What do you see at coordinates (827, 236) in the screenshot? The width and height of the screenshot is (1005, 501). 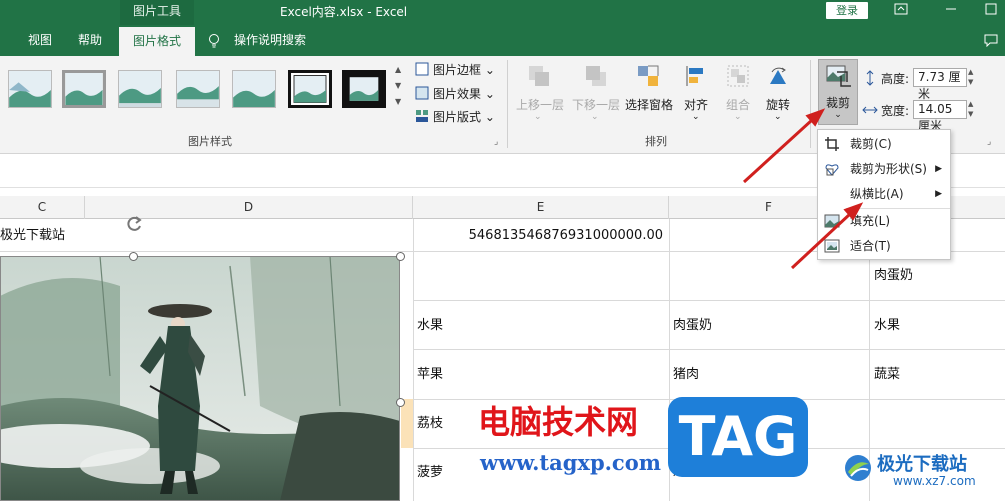 I see `red-arrow-to-aspect-ratio` at bounding box center [827, 236].